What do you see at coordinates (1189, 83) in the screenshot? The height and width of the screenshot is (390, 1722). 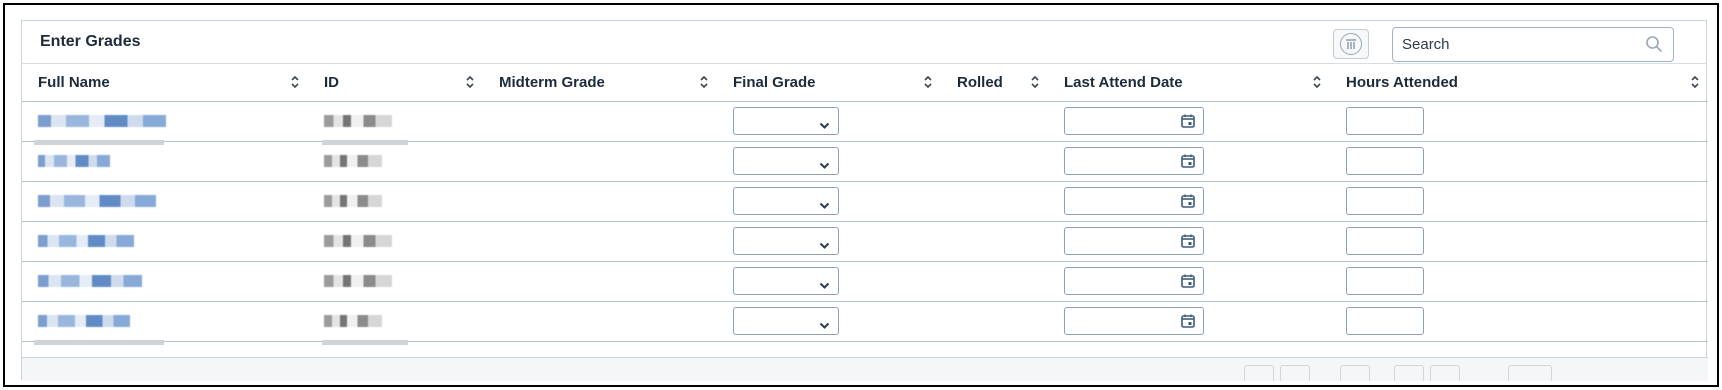 I see `column-header-last-attend-date: Last Attend Date` at bounding box center [1189, 83].